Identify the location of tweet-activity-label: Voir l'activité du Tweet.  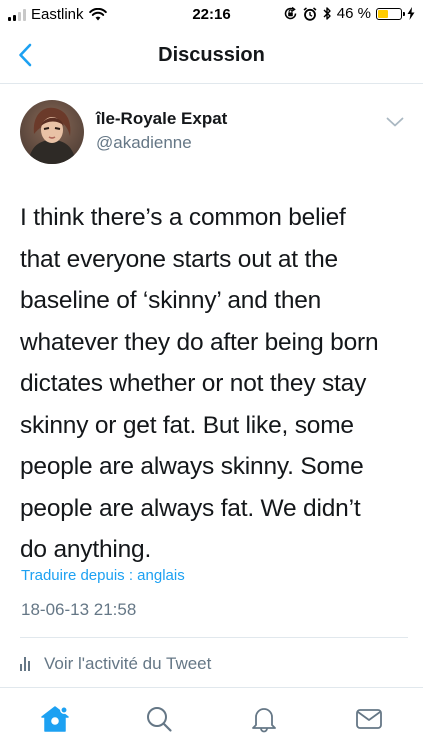
(128, 663).